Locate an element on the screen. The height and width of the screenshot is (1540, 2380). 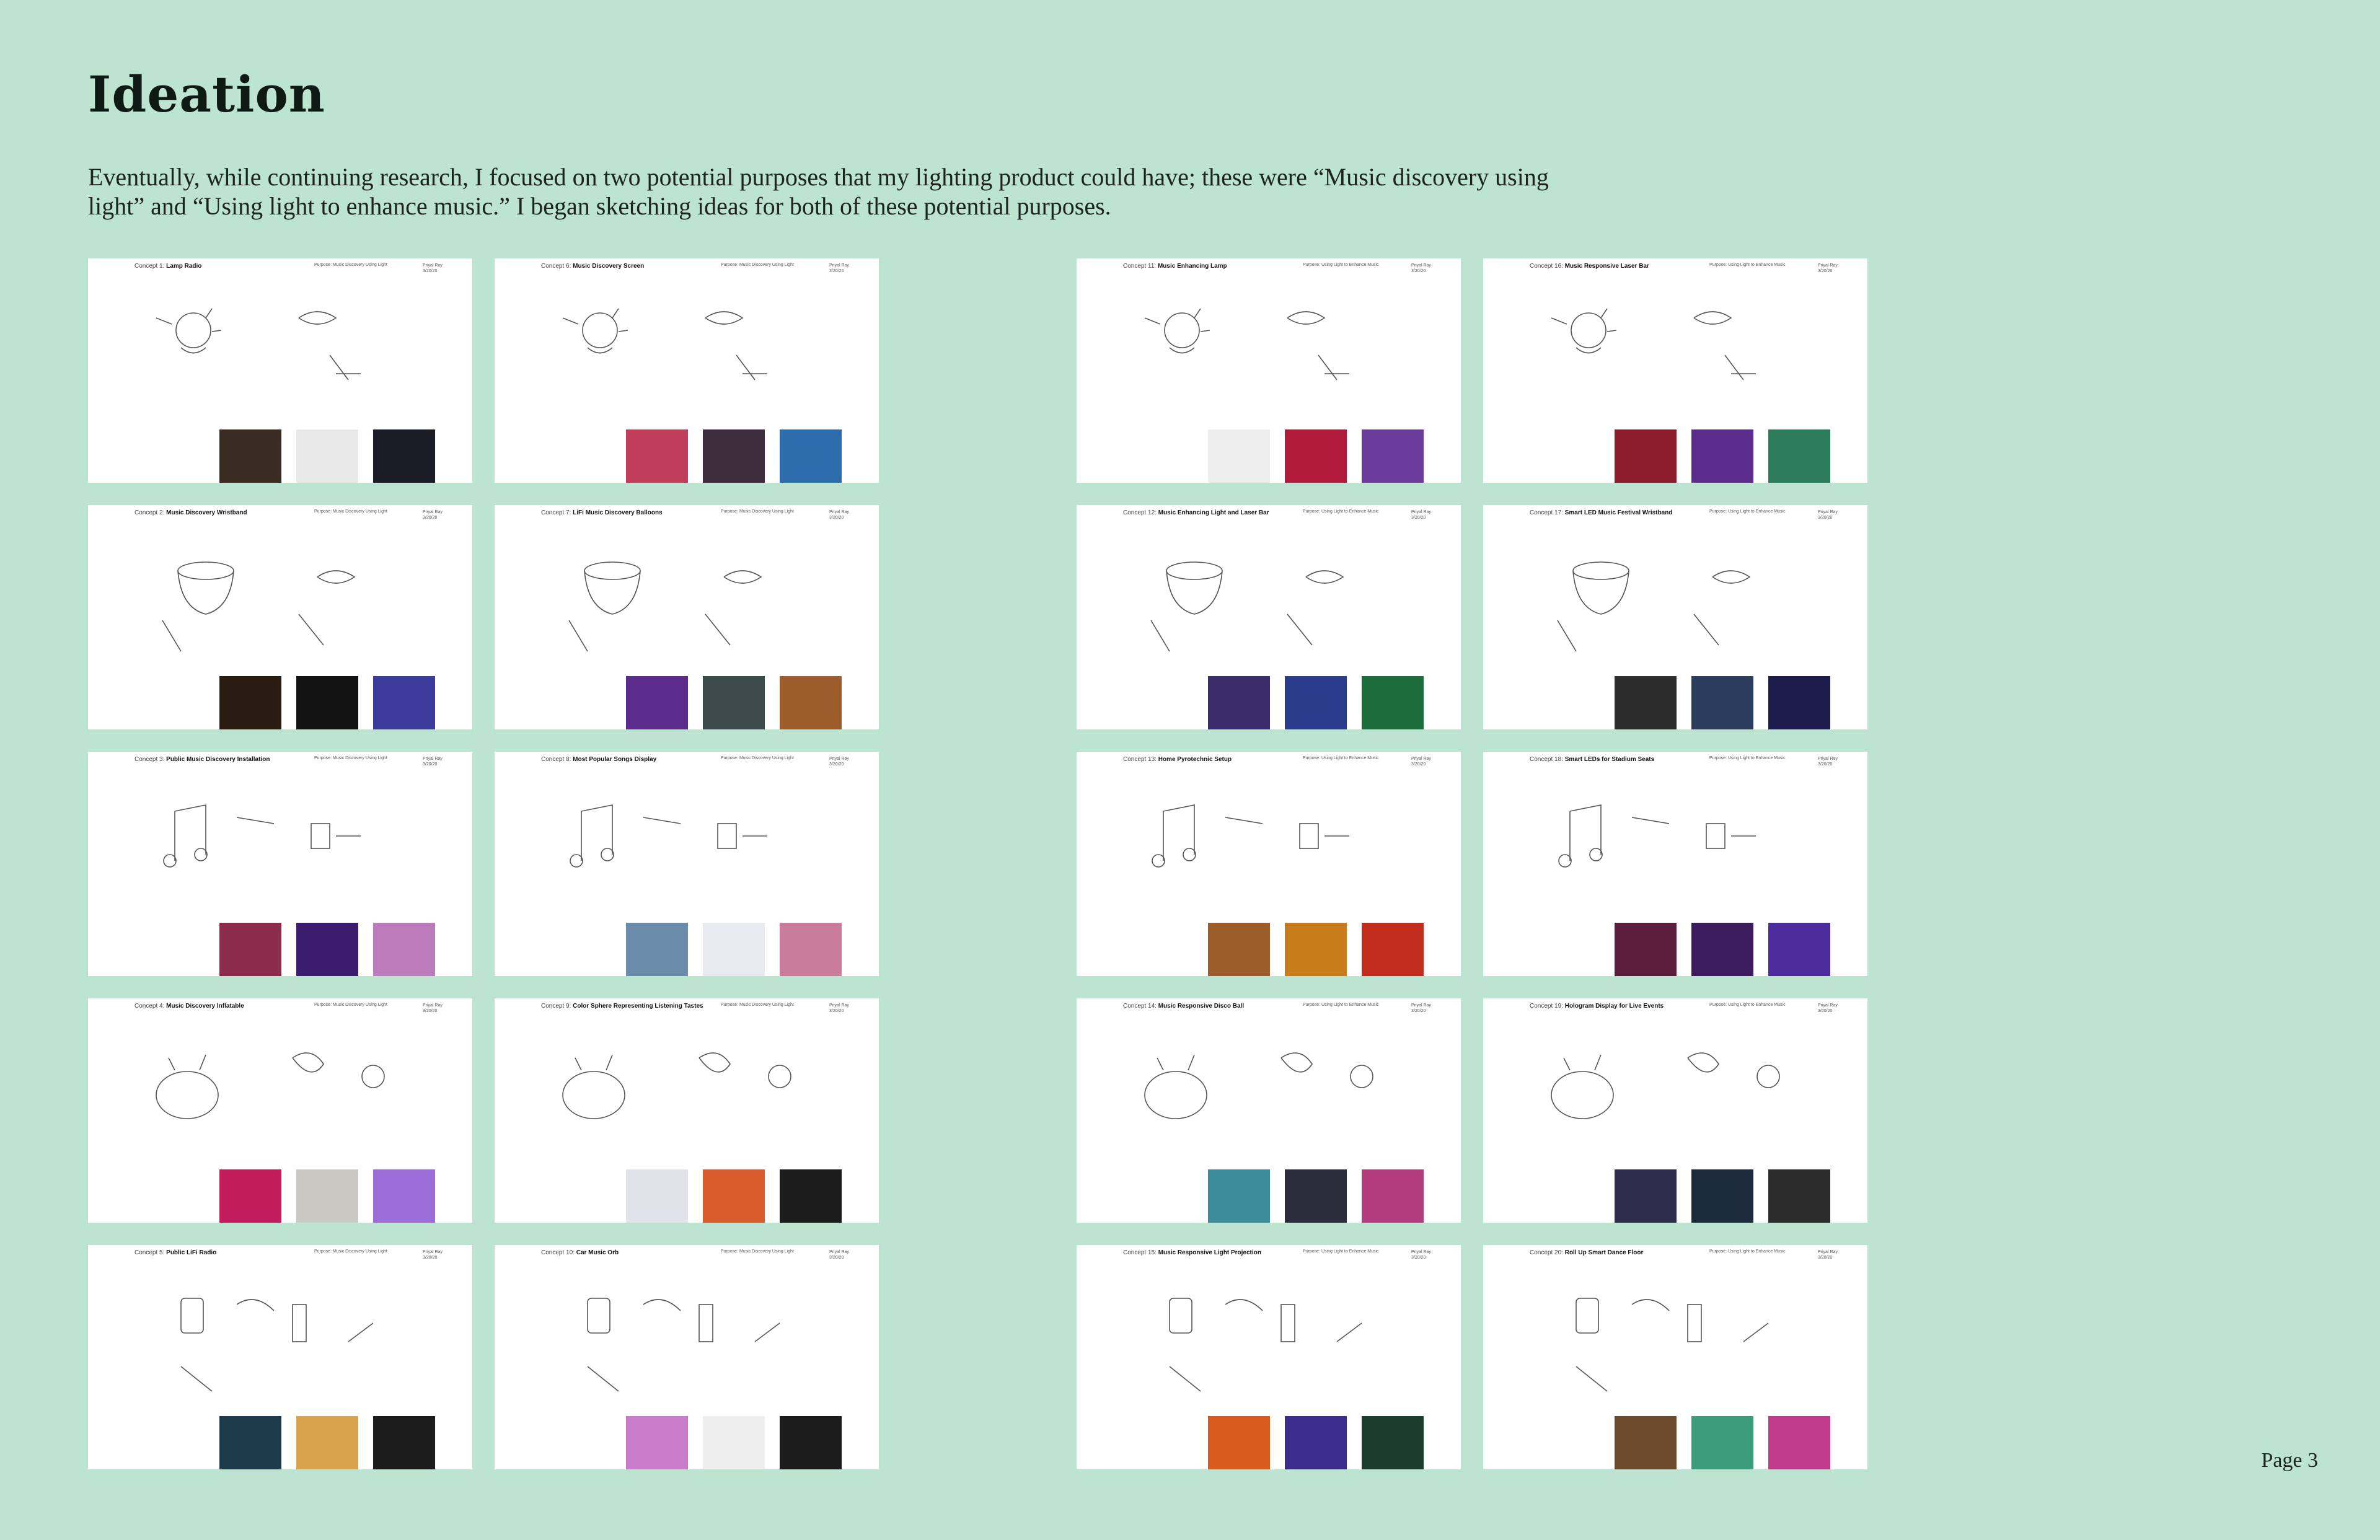
concept-name: LiFi Music Discovery Balloons is located at coordinates (618, 512).